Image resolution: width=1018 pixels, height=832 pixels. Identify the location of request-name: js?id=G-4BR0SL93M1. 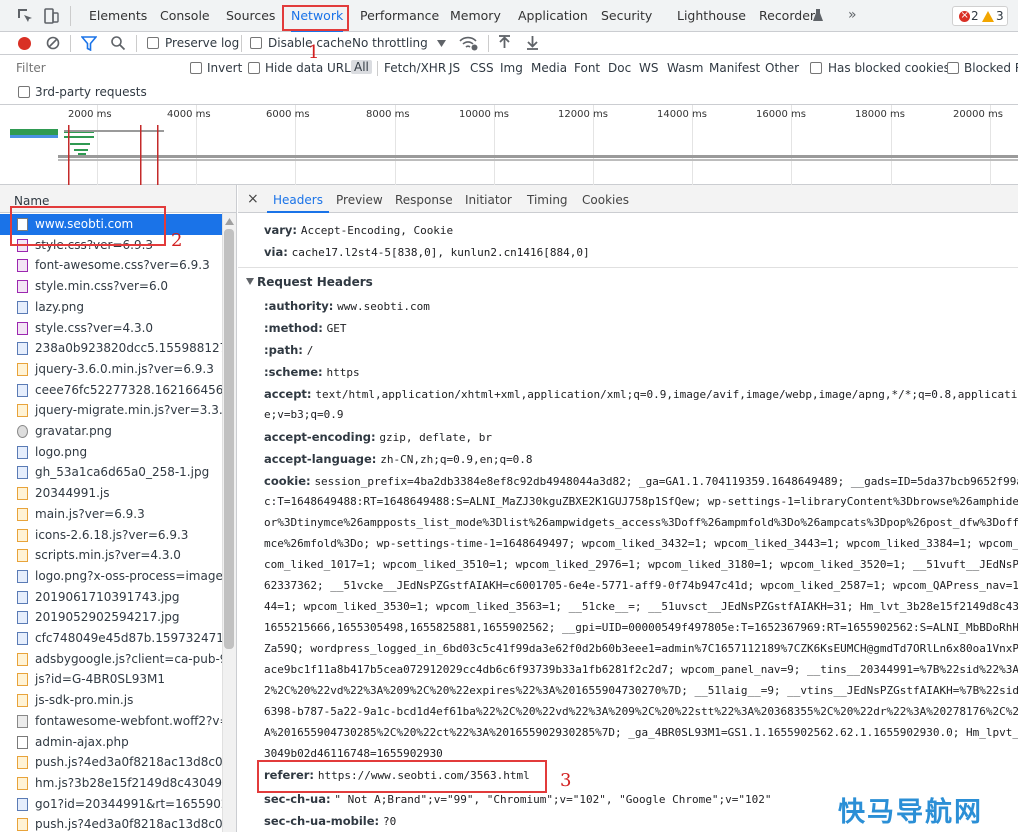
(100, 679).